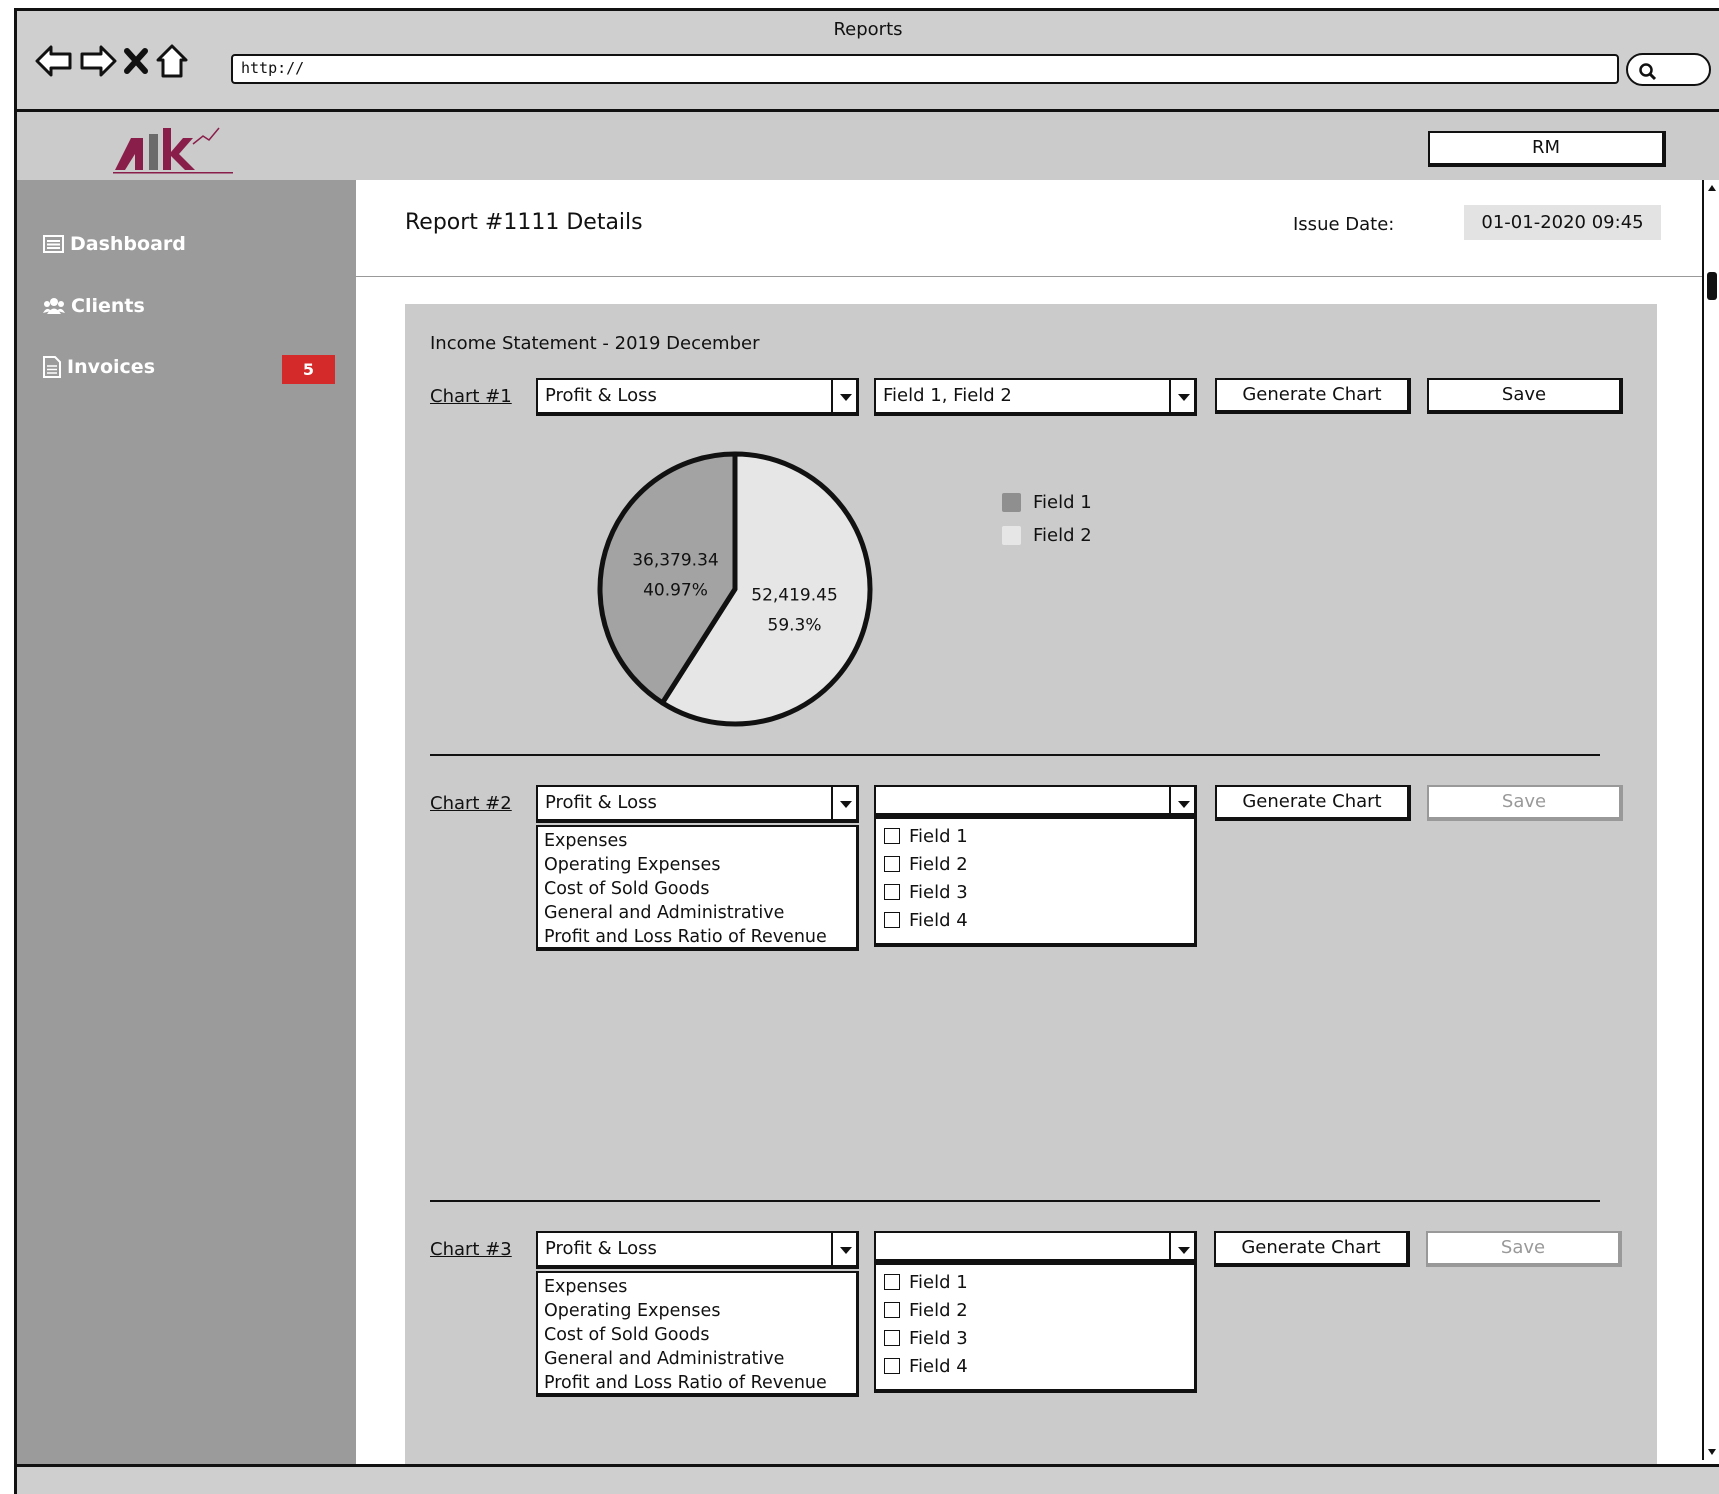 The height and width of the screenshot is (1494, 1719). What do you see at coordinates (697, 397) in the screenshot?
I see `chart-1-report-select: Profit & Loss` at bounding box center [697, 397].